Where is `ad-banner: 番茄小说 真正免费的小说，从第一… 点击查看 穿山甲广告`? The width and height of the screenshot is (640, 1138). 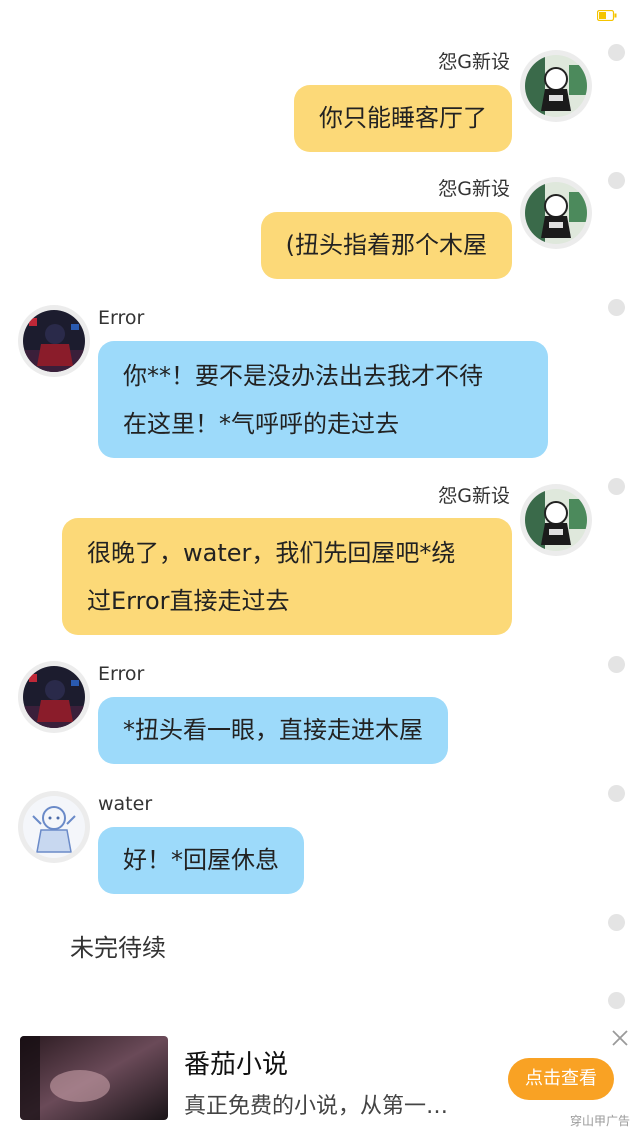 ad-banner: 番茄小说 真正免费的小说，从第一… 点击查看 穿山甲广告 is located at coordinates (320, 1083).